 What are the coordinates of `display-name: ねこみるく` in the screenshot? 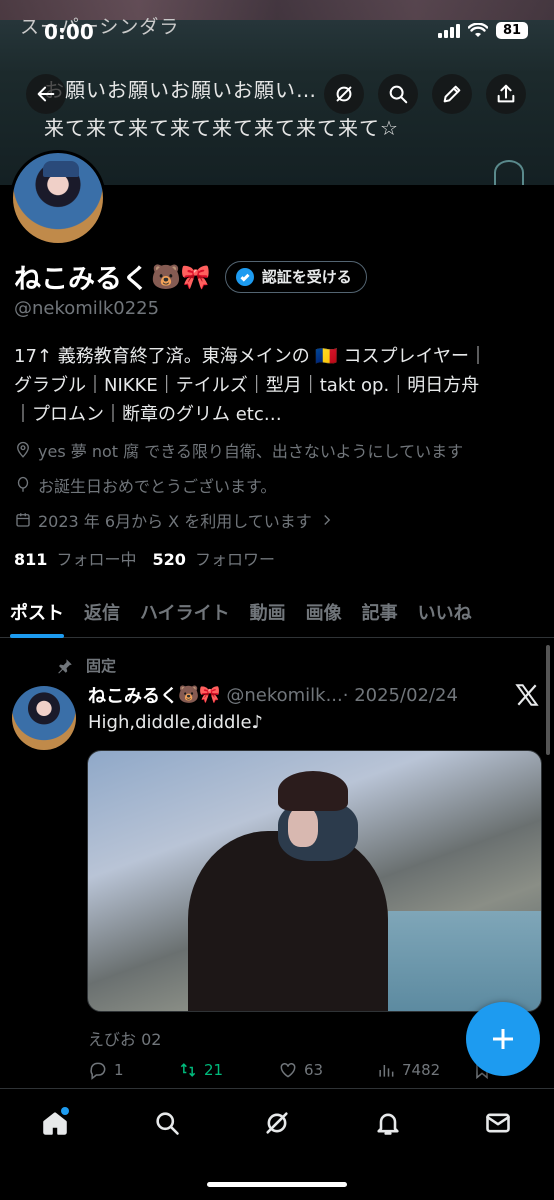 It's located at (81, 279).